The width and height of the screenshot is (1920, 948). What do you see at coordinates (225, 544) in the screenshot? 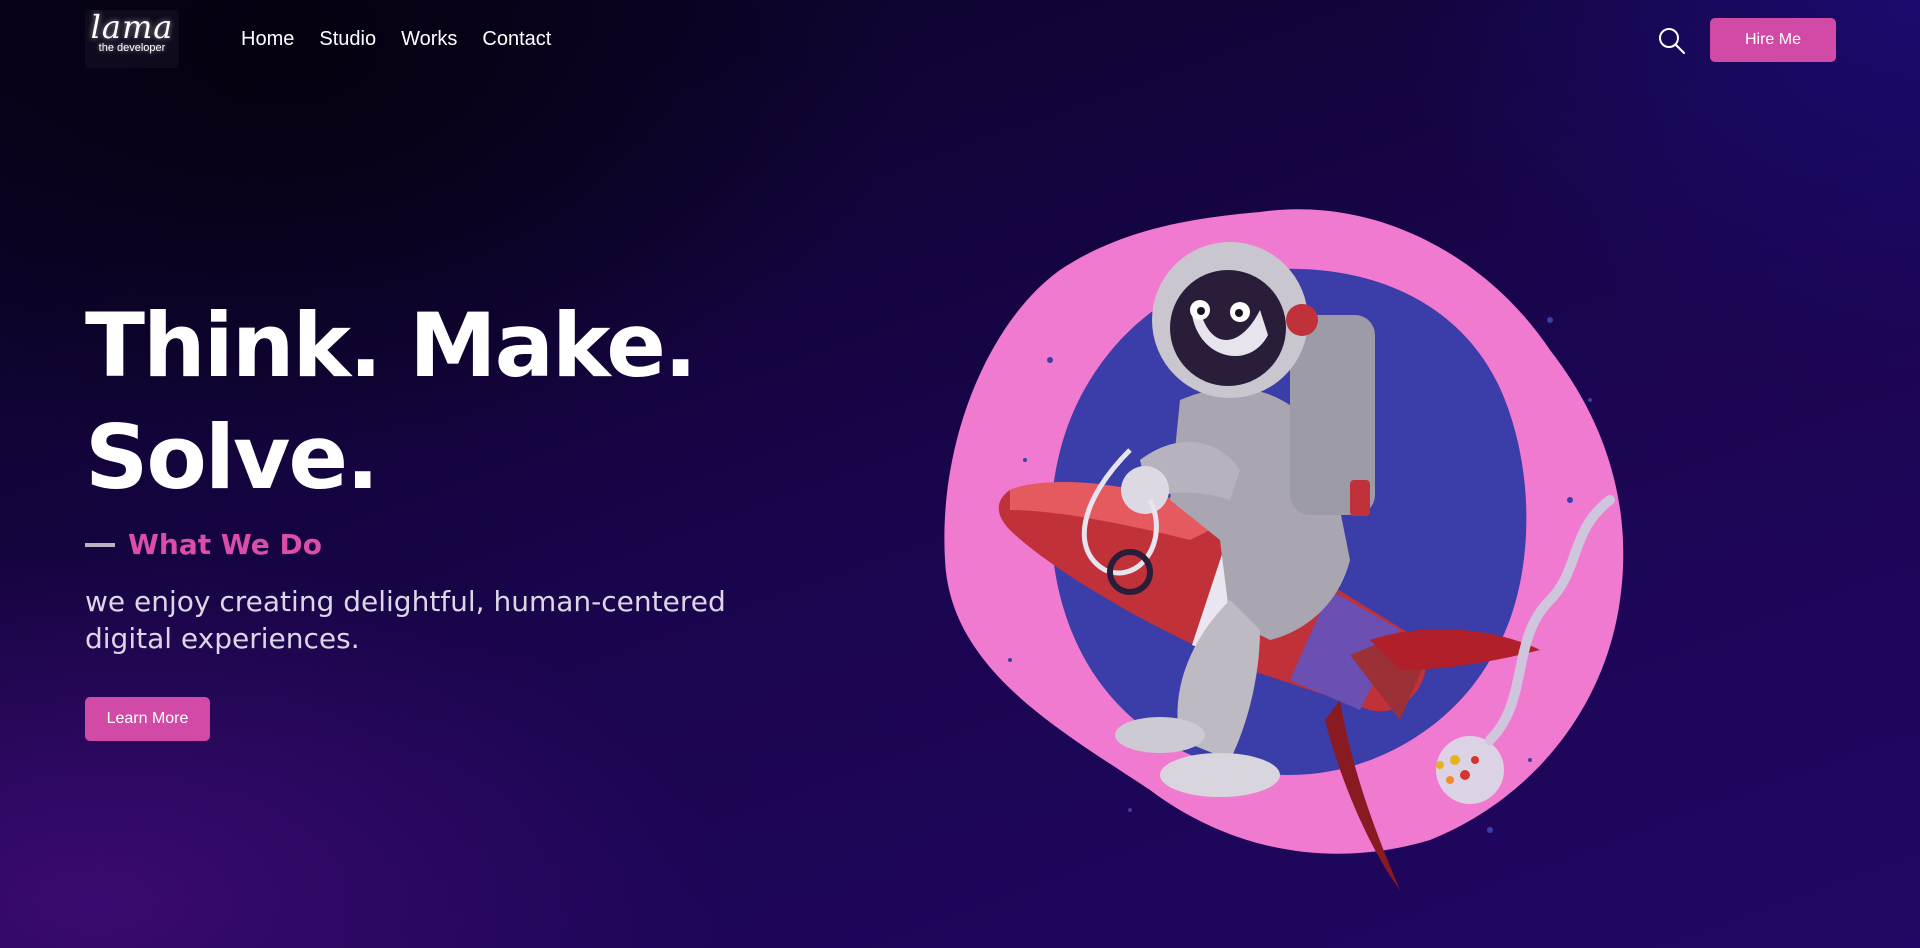
I see `tagline: What We Do` at bounding box center [225, 544].